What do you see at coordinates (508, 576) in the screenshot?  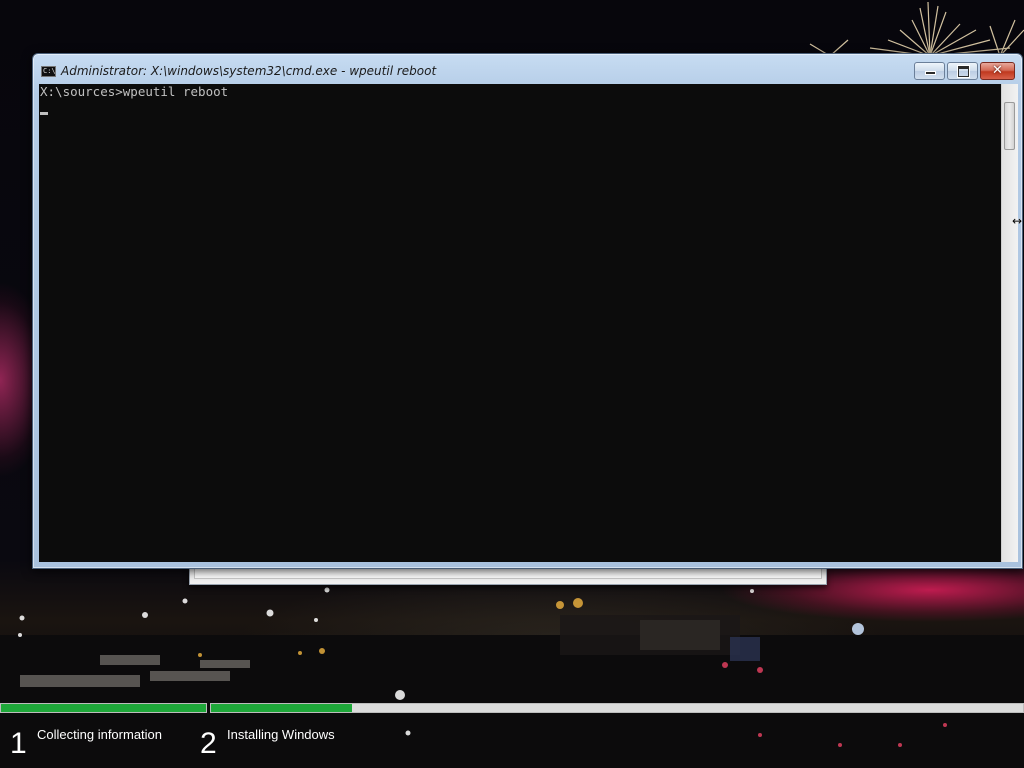 I see `setup-dialog-background` at bounding box center [508, 576].